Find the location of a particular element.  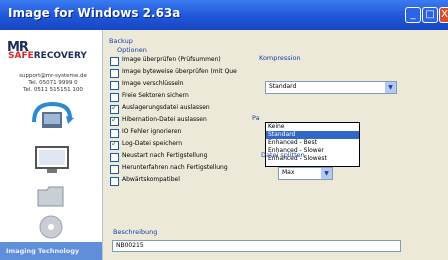

compression-option: Keine is located at coordinates (312, 127).